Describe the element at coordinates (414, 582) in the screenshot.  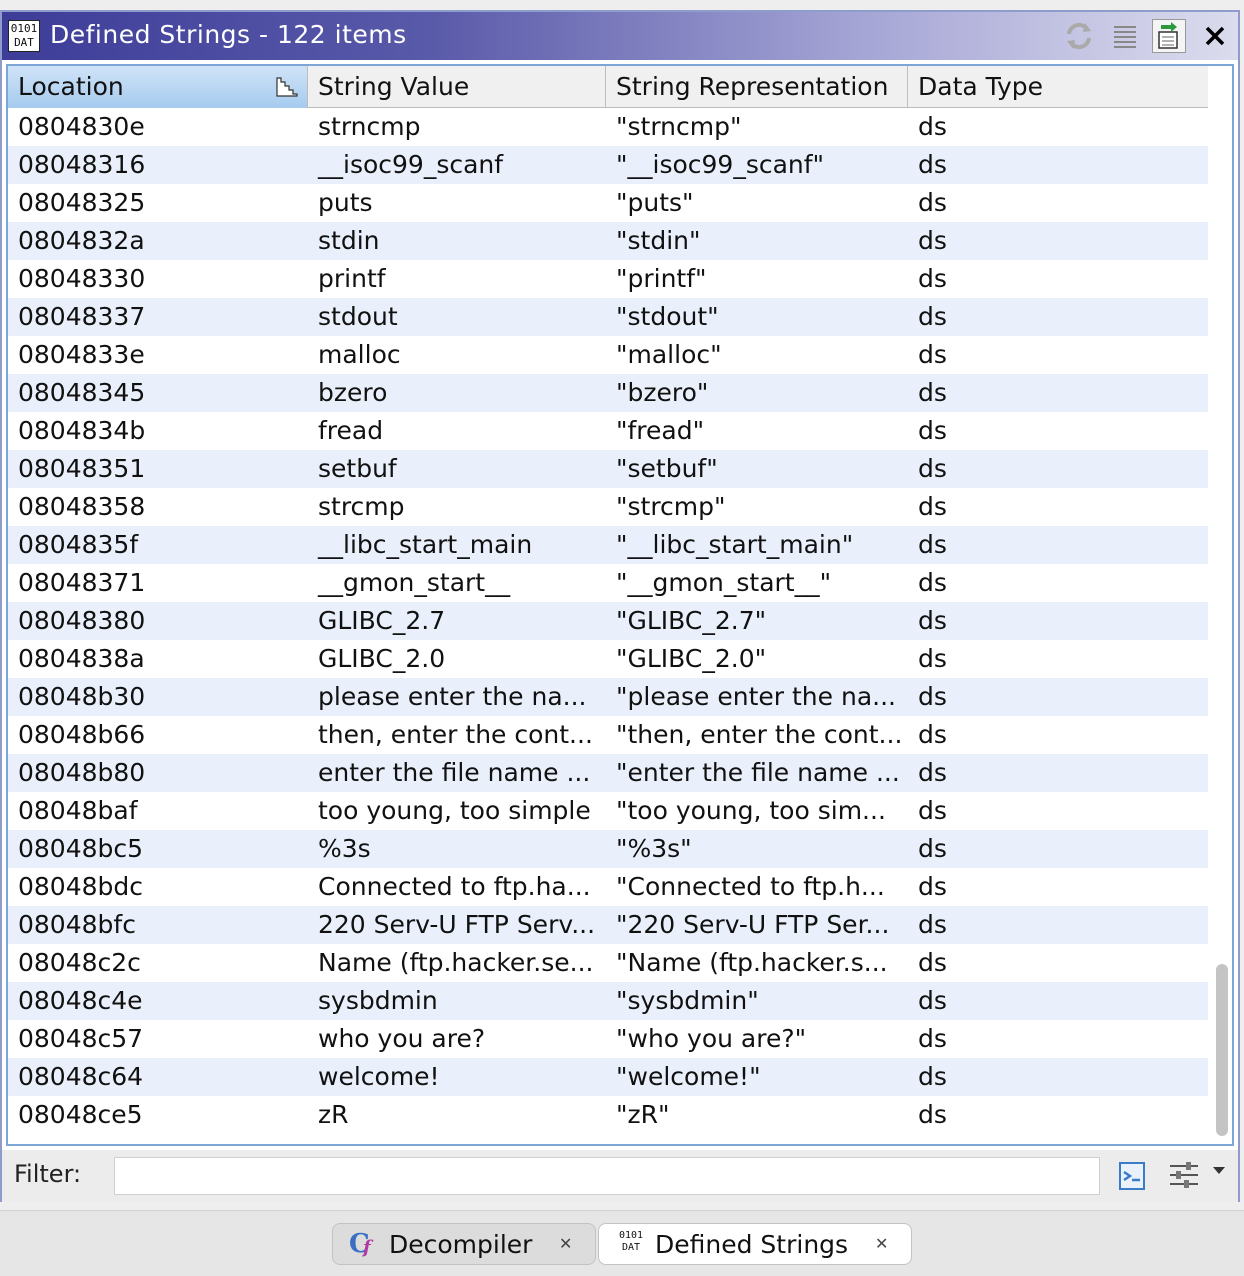
I see `cell-string-value: __gmon_start__` at that location.